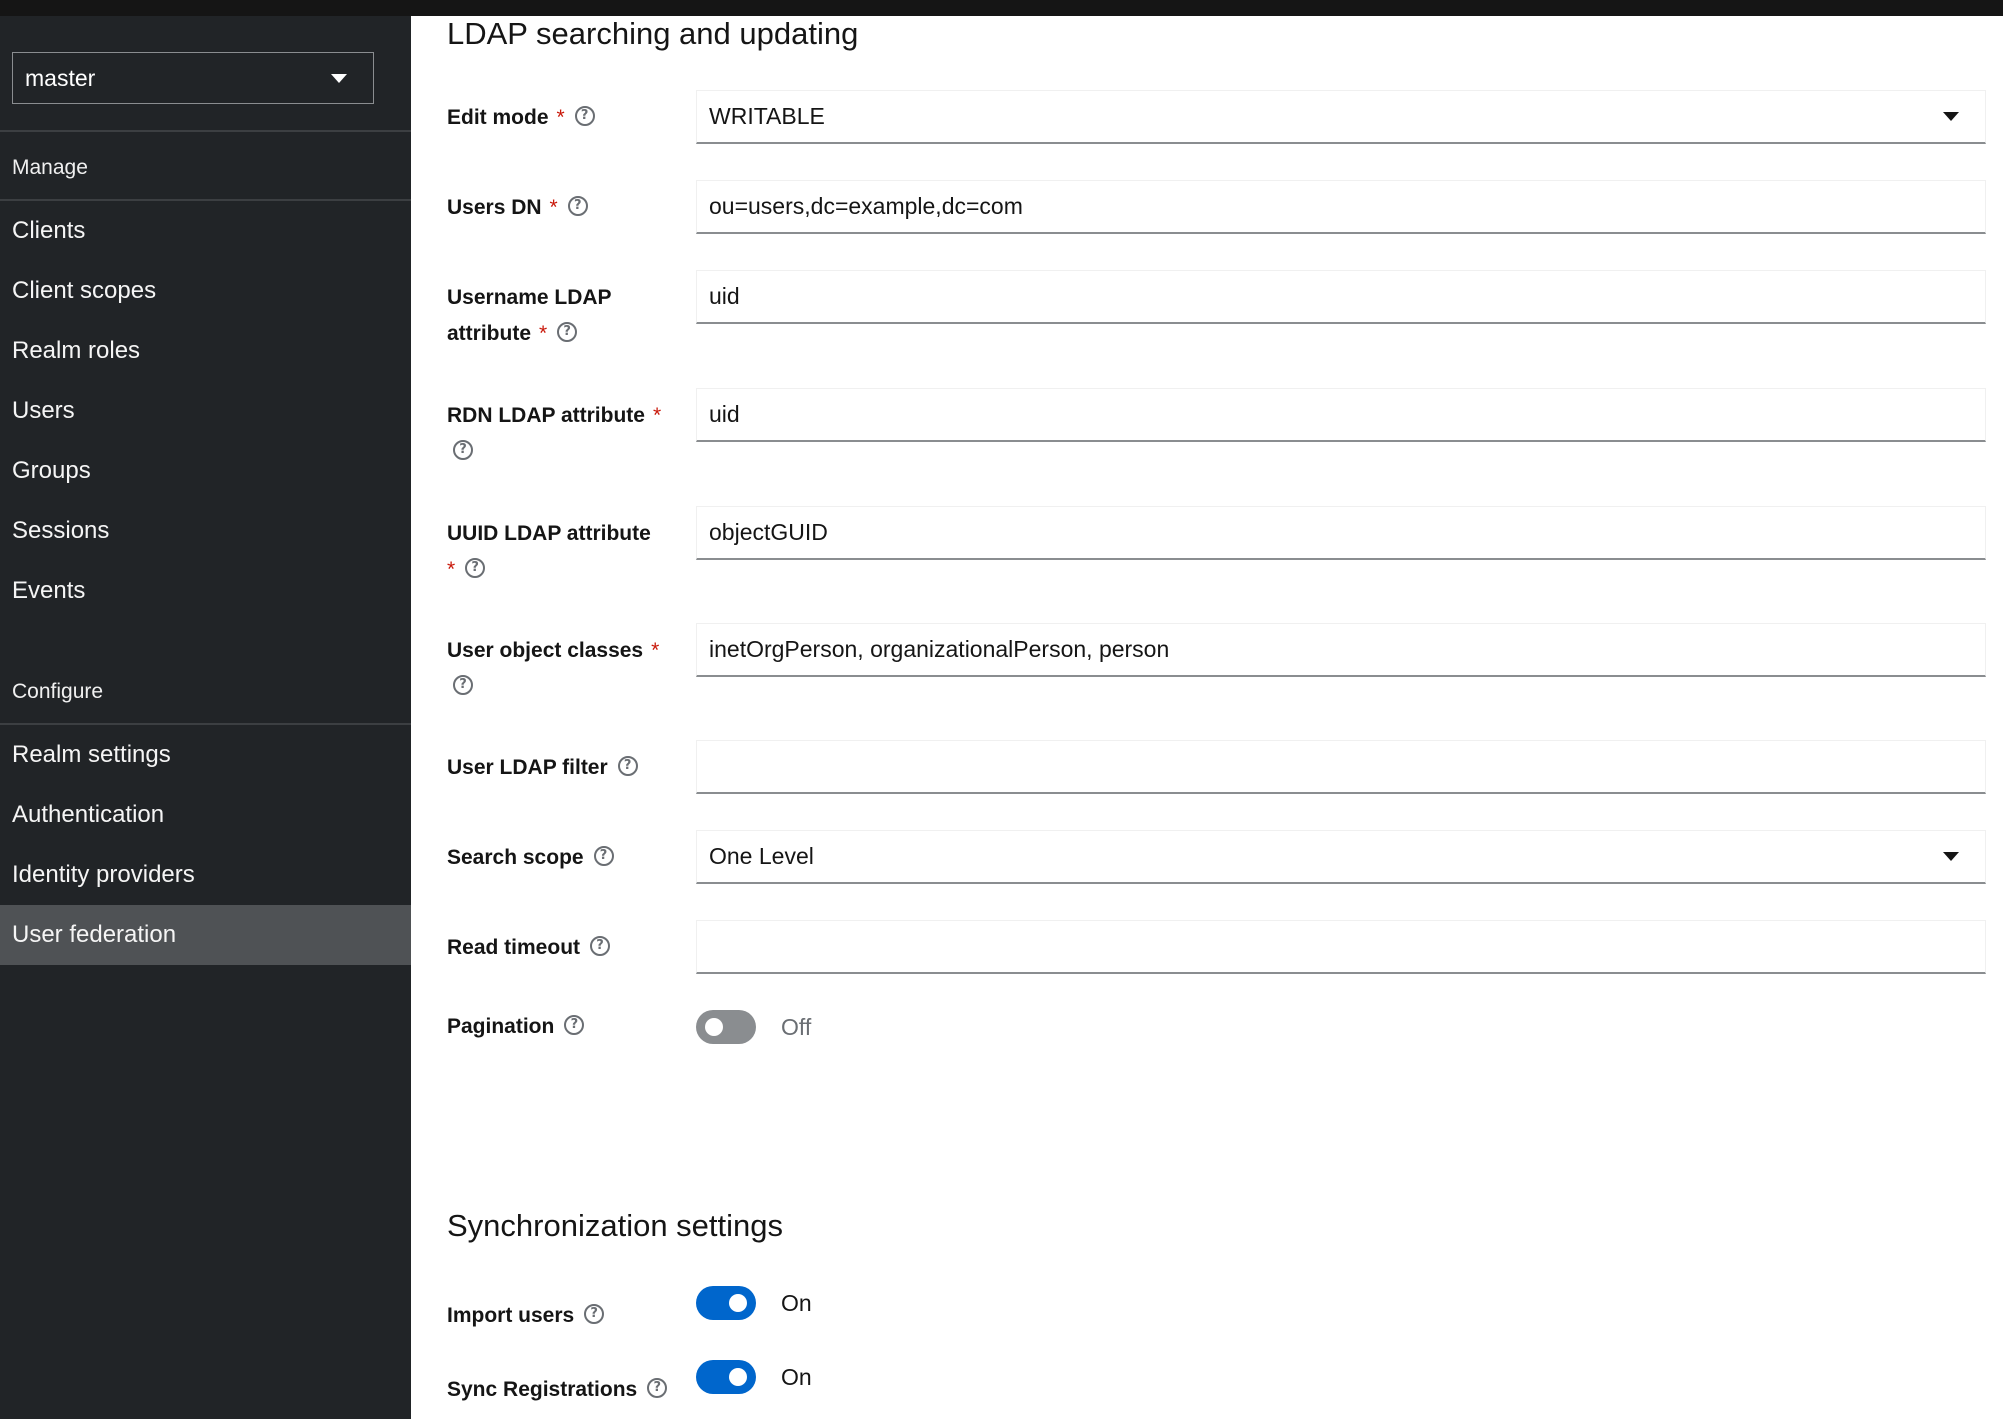 Image resolution: width=2003 pixels, height=1419 pixels. I want to click on sidebar-item-client-scopes: Client scopes, so click(205, 291).